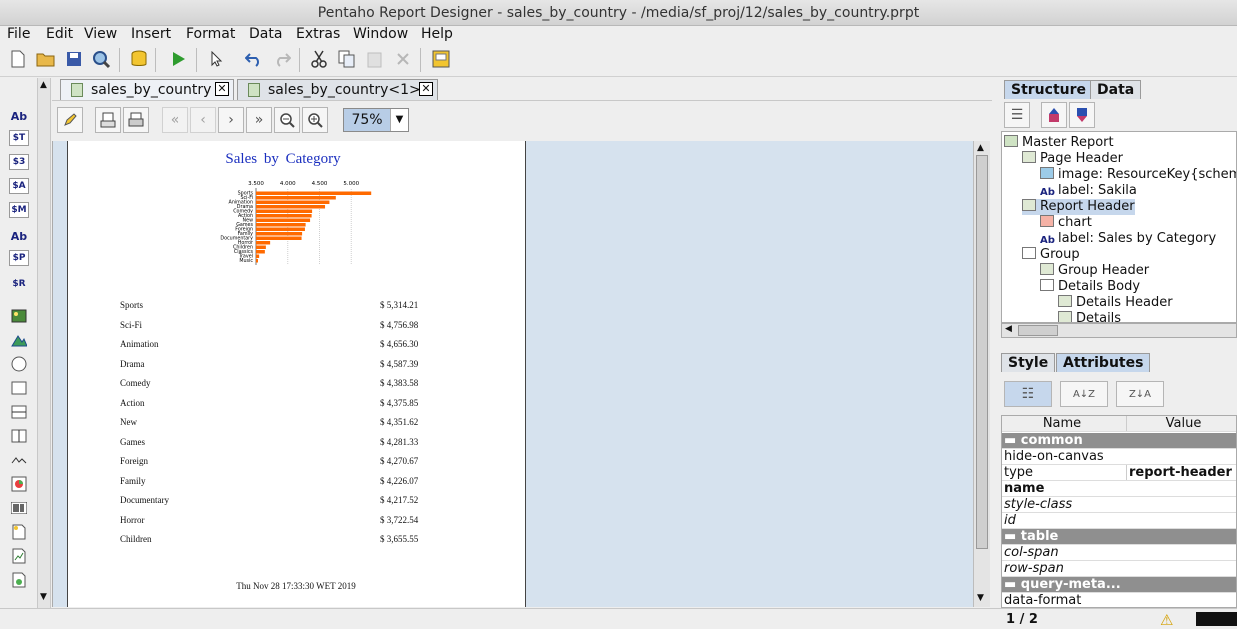 The height and width of the screenshot is (629, 1237). Describe the element at coordinates (19, 340) in the screenshot. I see `image-icon` at that location.